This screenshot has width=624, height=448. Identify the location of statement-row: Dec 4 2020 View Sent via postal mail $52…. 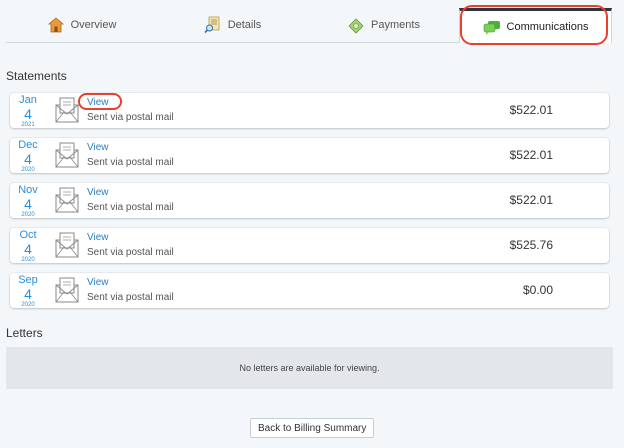
(309, 155).